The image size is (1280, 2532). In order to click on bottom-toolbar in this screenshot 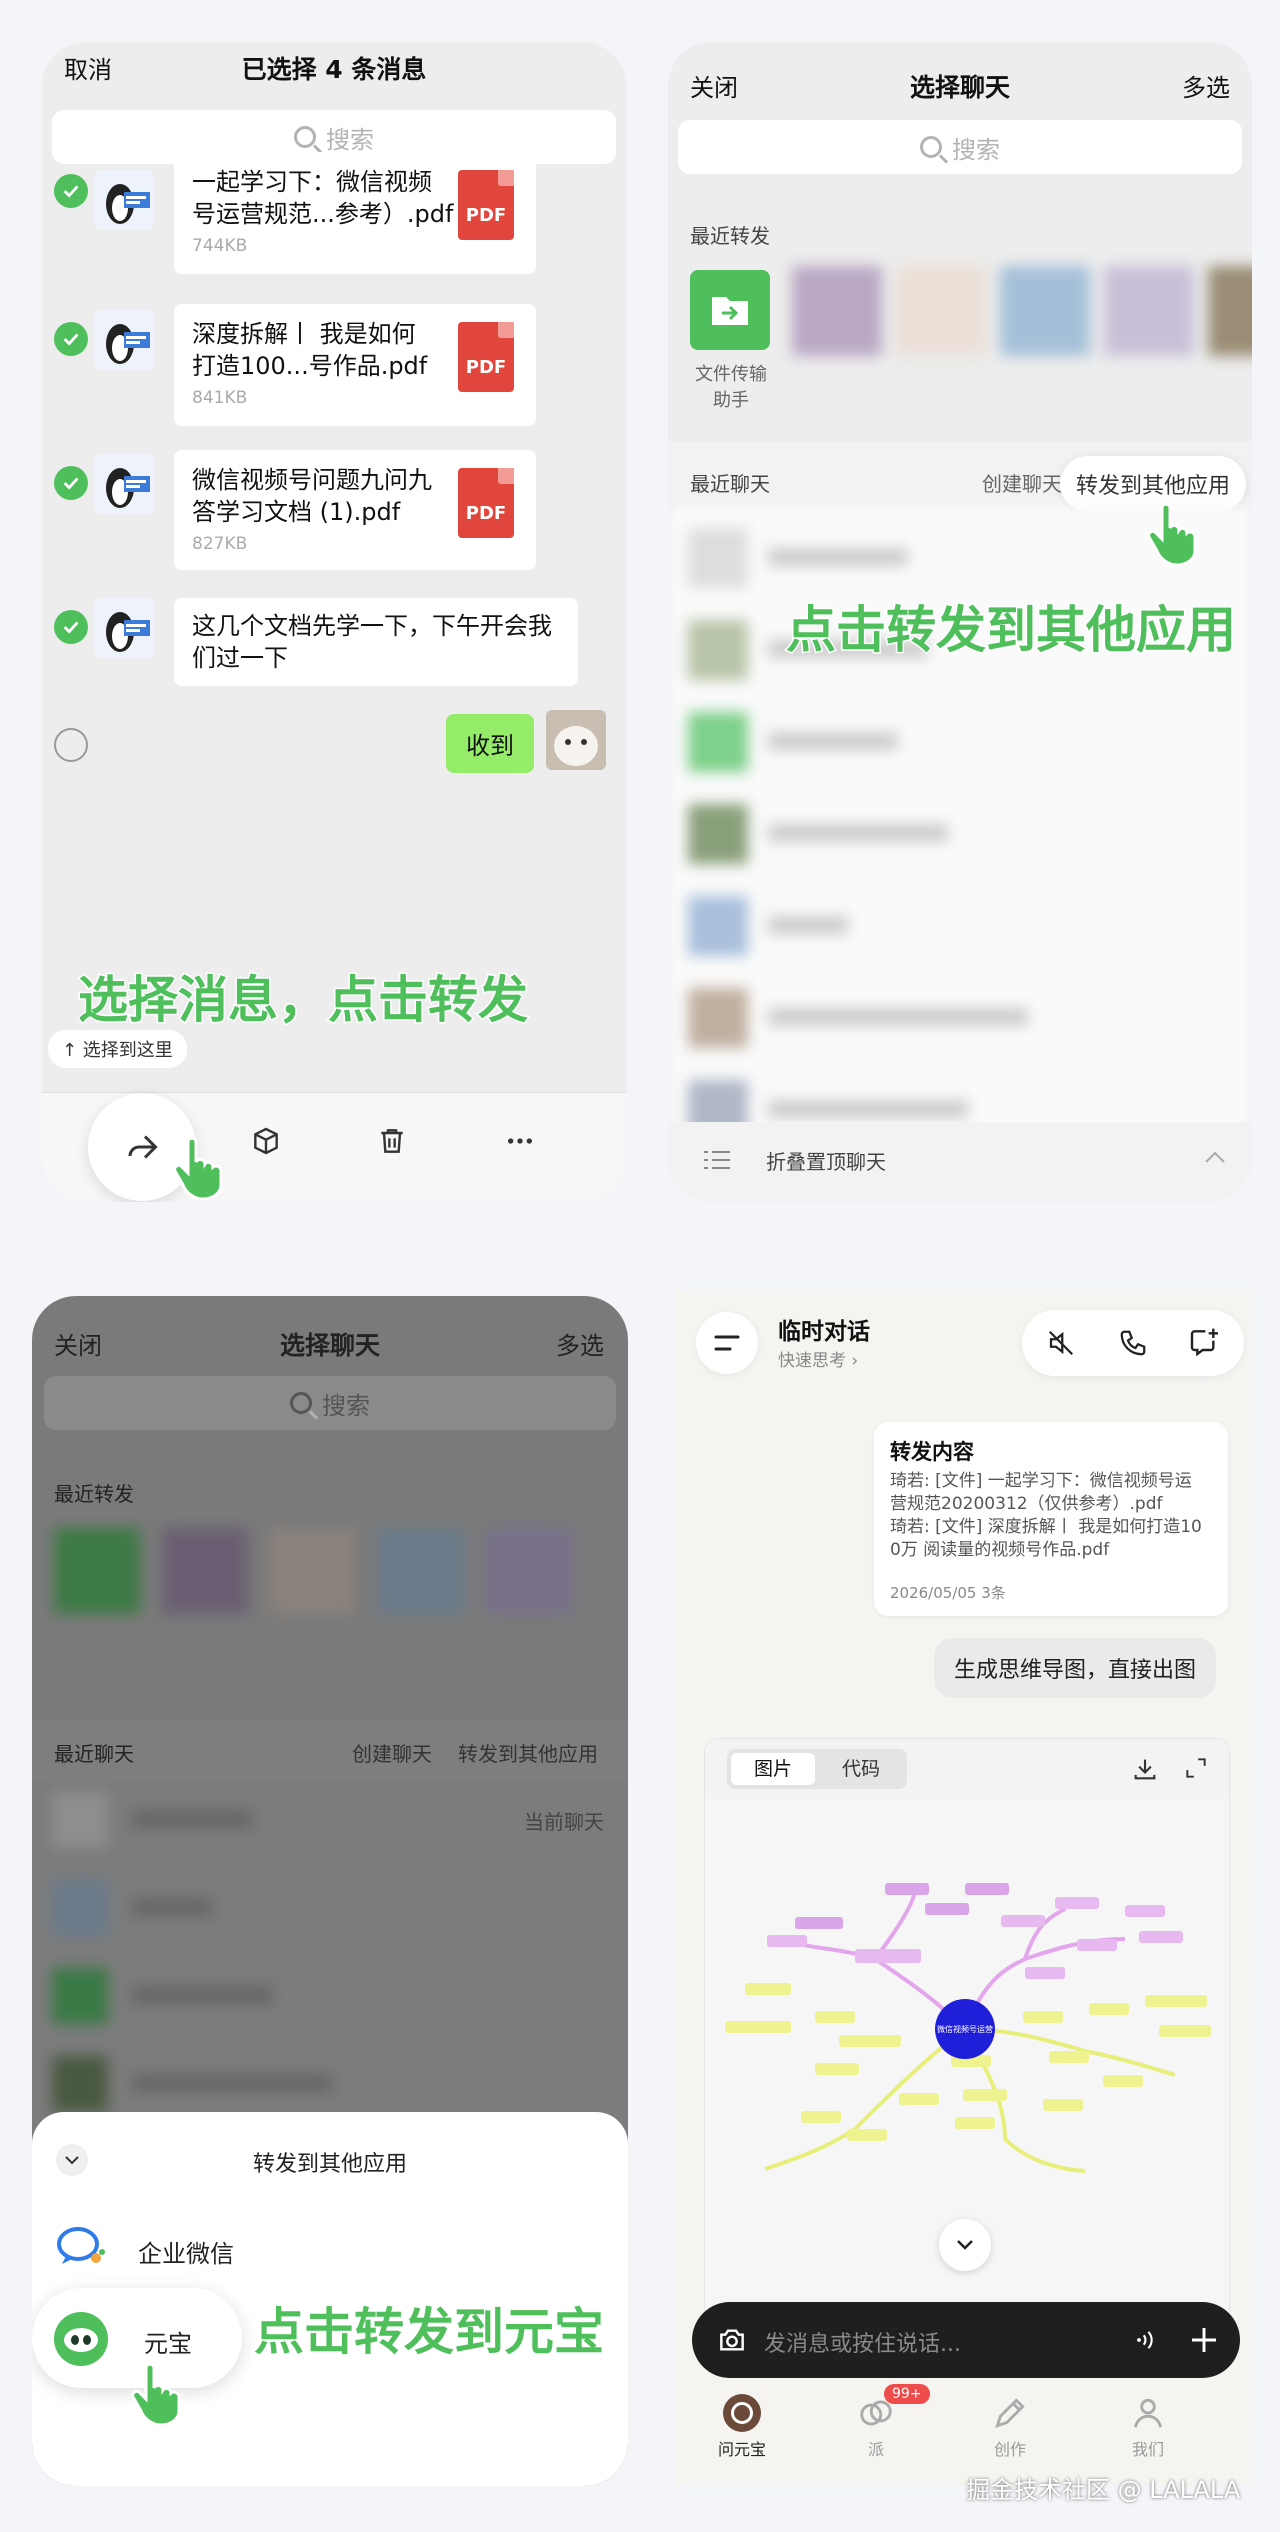, I will do `click(334, 1147)`.